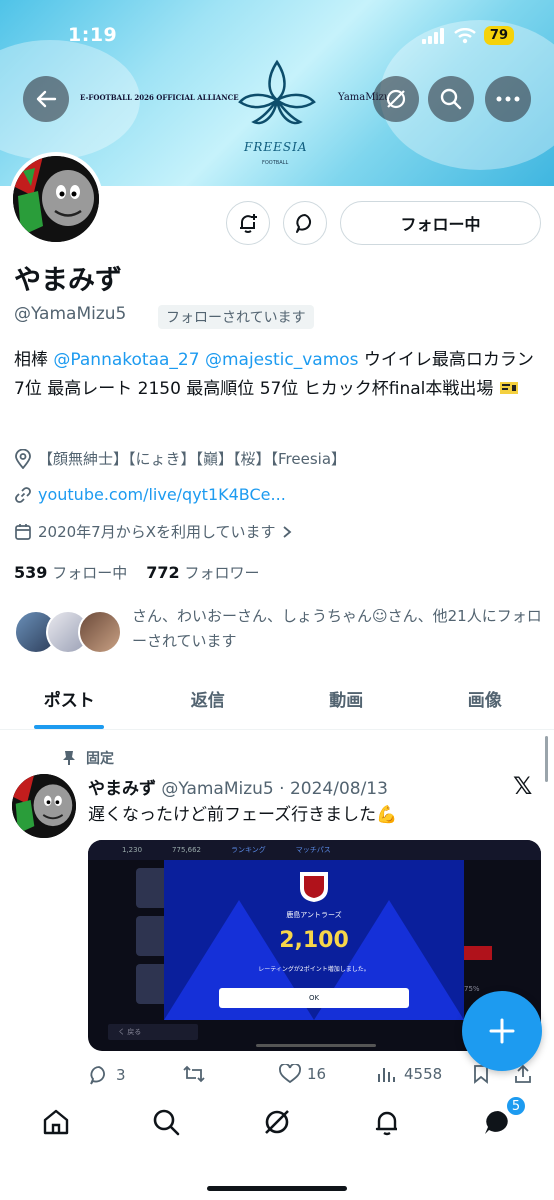 The height and width of the screenshot is (1200, 554). What do you see at coordinates (277, 92) in the screenshot?
I see `freesia-flower-logo` at bounding box center [277, 92].